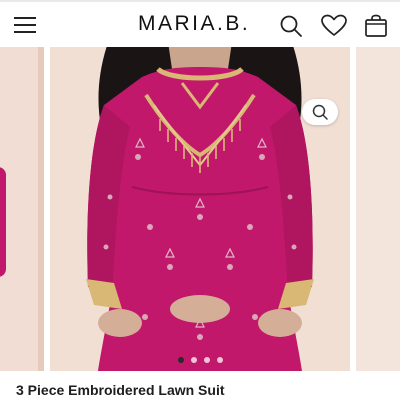 The width and height of the screenshot is (400, 400). What do you see at coordinates (194, 24) in the screenshot?
I see `brand-logo: MARIA.B.` at bounding box center [194, 24].